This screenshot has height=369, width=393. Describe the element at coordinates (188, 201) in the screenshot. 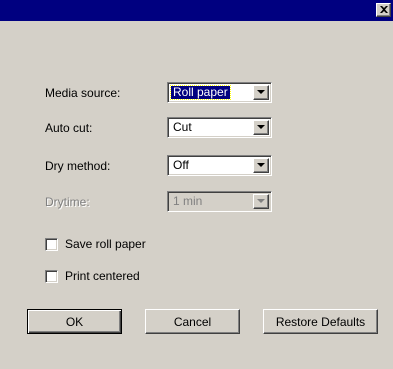

I see `drytime-value: 1 min` at that location.